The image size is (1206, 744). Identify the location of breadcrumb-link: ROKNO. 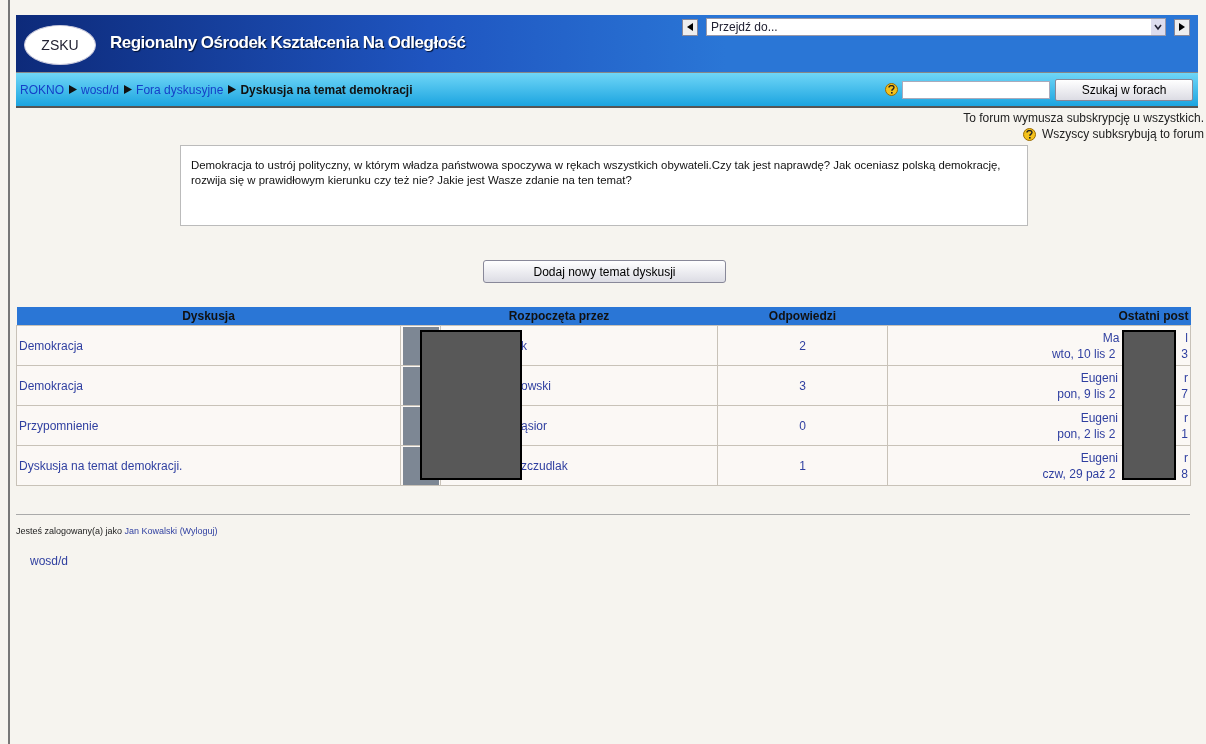
(42, 89).